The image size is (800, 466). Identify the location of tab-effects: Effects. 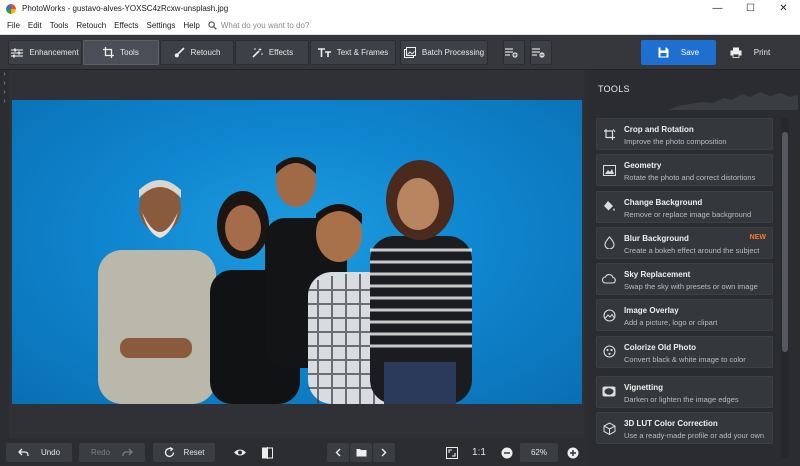
(272, 52).